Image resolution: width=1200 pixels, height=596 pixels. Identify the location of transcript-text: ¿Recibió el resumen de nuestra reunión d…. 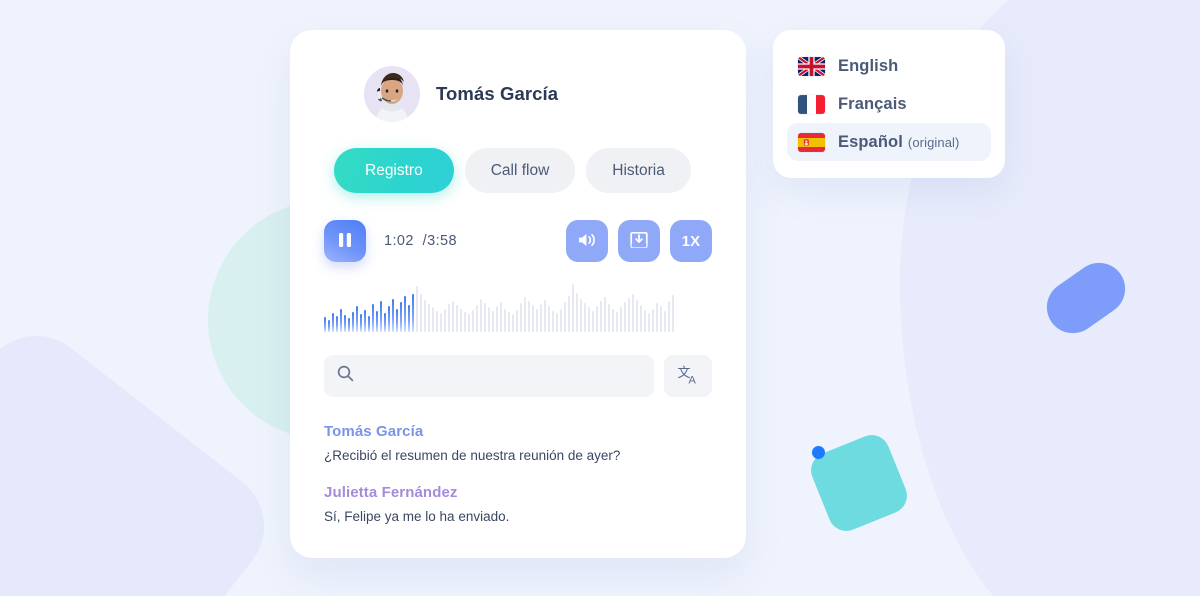
(472, 455).